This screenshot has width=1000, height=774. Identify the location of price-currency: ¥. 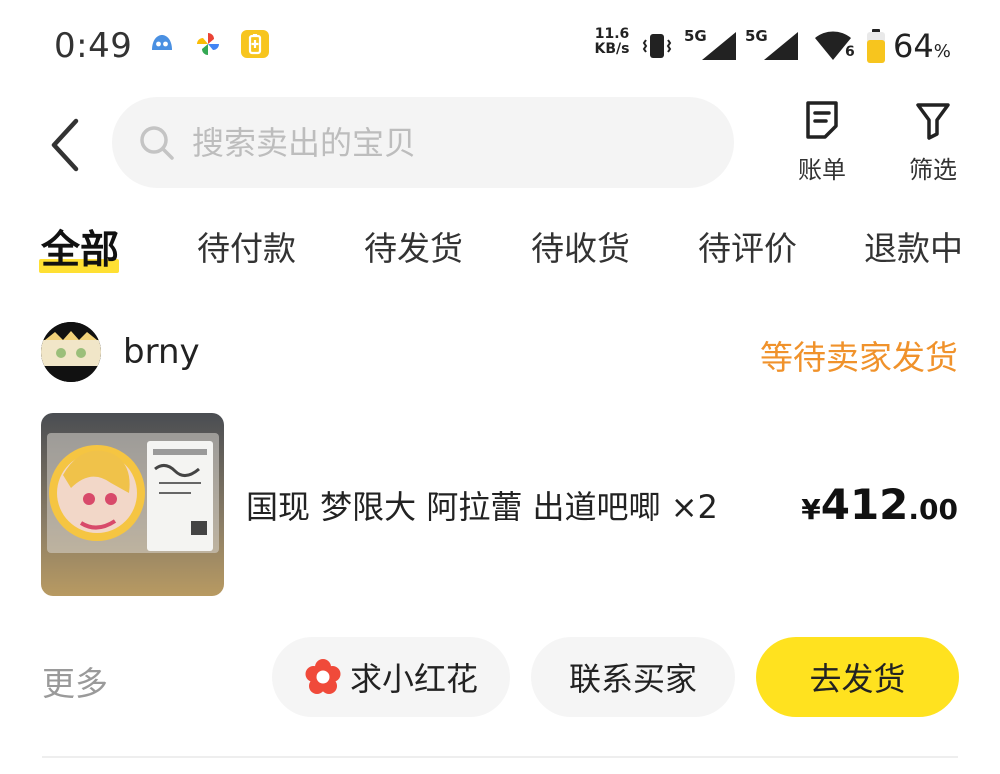
(811, 509).